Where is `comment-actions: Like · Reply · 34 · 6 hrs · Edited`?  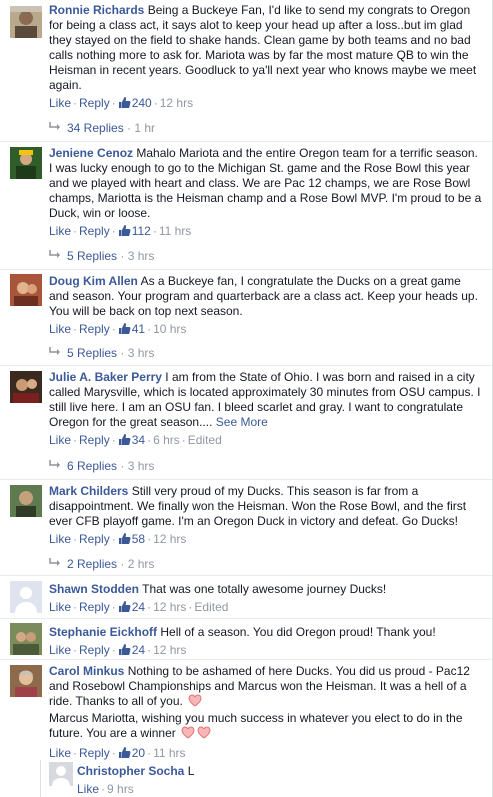
comment-actions: Like · Reply · 34 · 6 hrs · Edited is located at coordinates (135, 441).